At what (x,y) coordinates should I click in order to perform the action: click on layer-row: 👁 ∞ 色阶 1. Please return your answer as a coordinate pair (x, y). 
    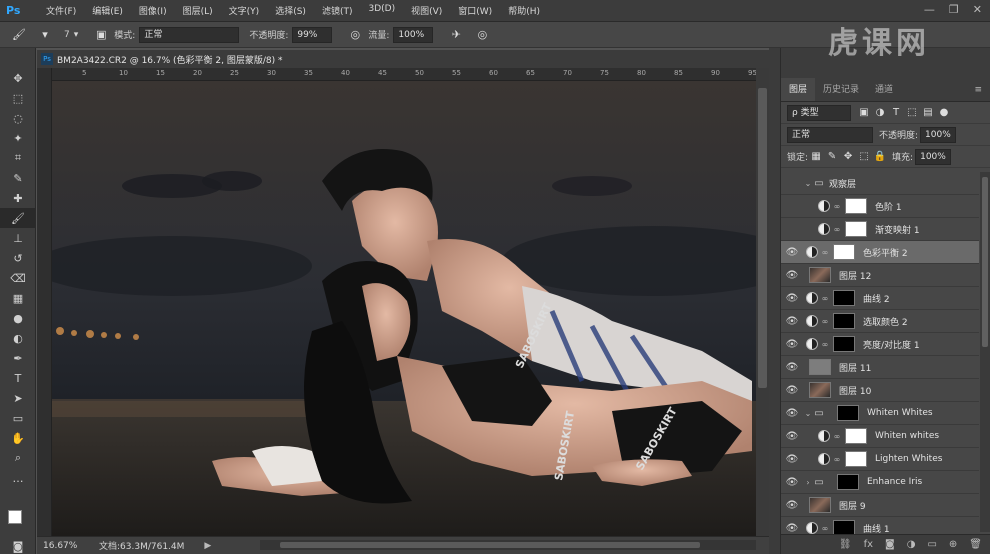
    Looking at the image, I should click on (880, 206).